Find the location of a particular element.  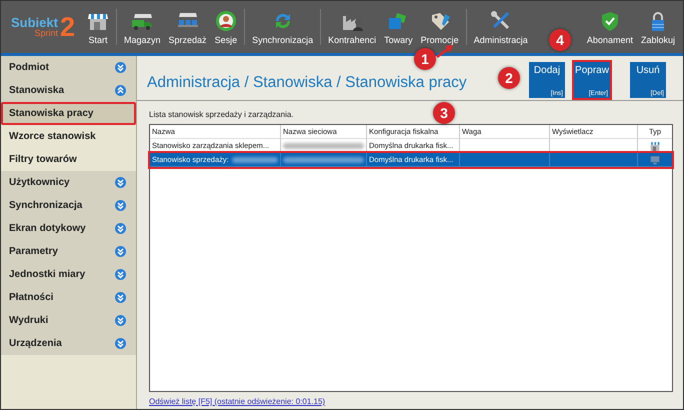

sidebar-item: Użytkownicy is located at coordinates (68, 182).